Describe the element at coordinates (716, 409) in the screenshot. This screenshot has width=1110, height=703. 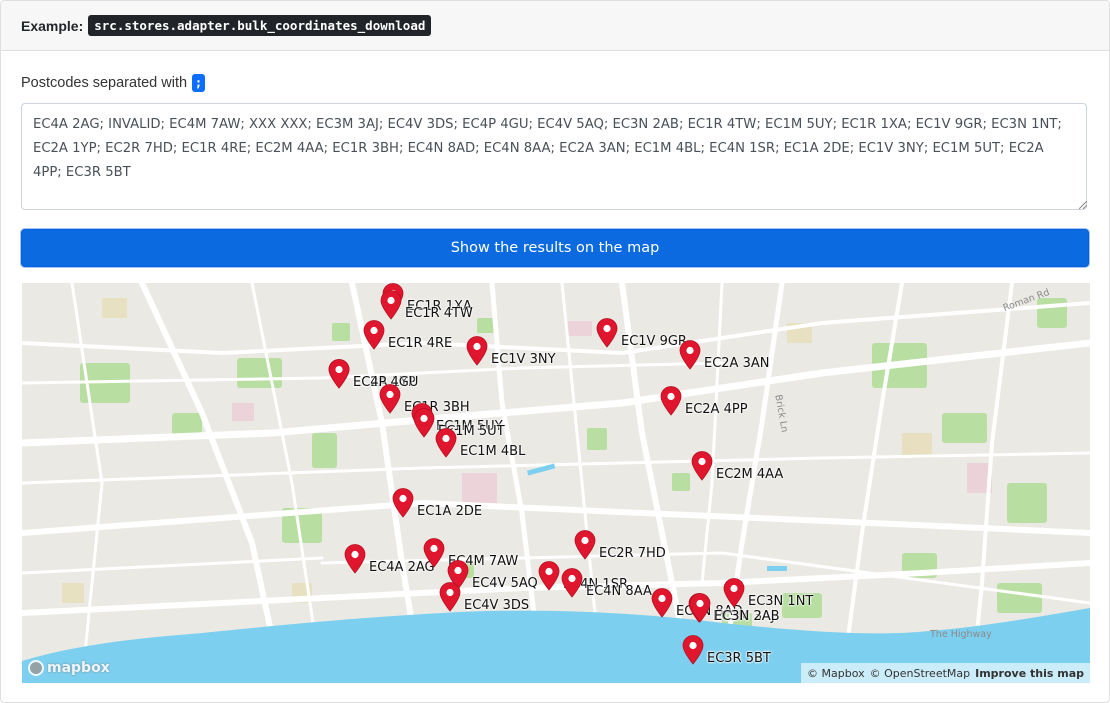
I see `map-marker-label: EC2A 4PP` at that location.